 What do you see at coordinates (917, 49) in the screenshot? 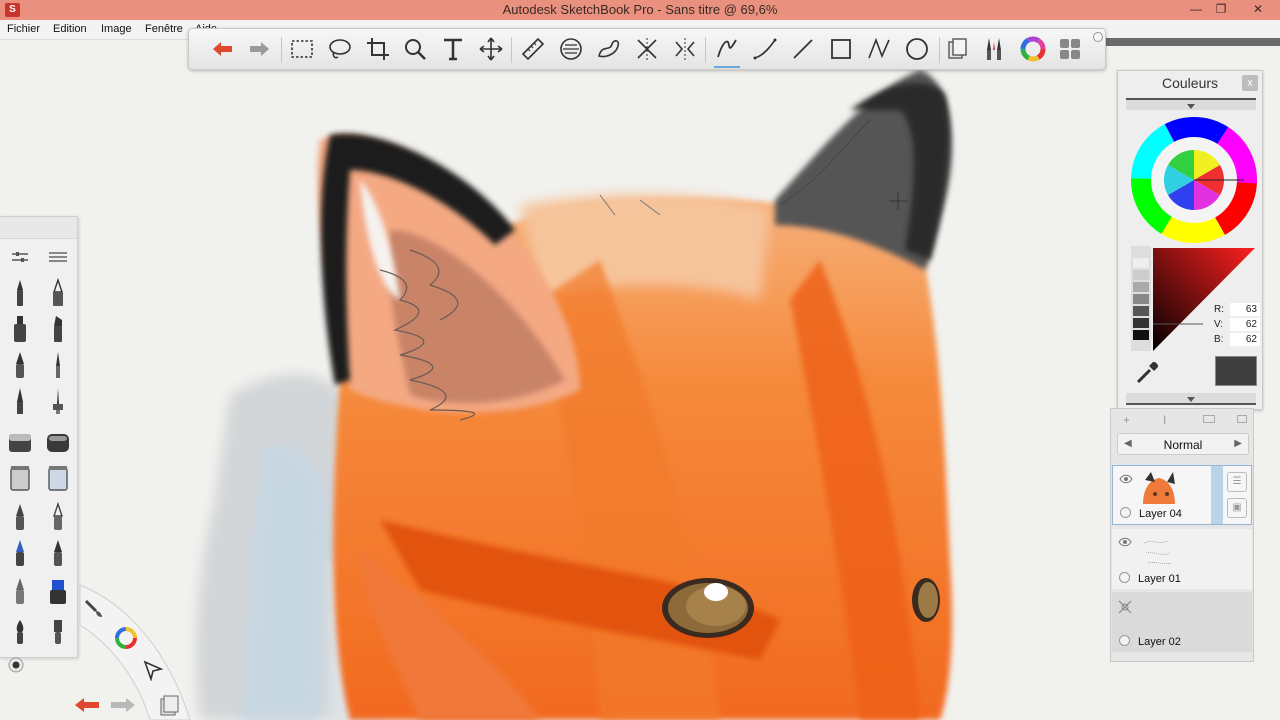
I see `ellipse-button` at bounding box center [917, 49].